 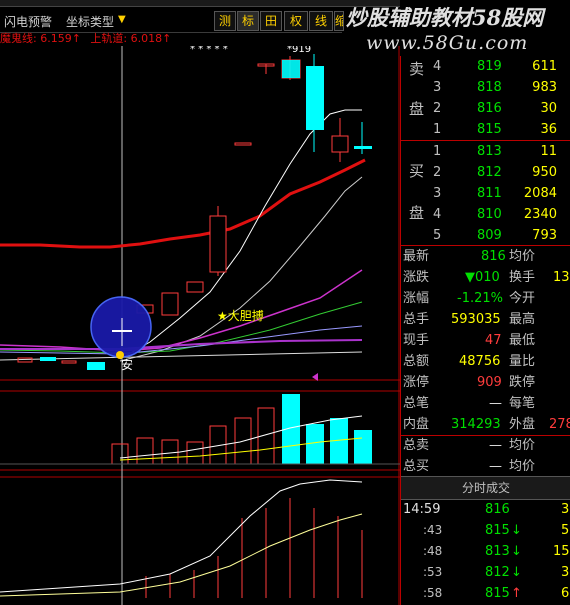 I want to click on buy-level: 1, so click(x=437, y=151).